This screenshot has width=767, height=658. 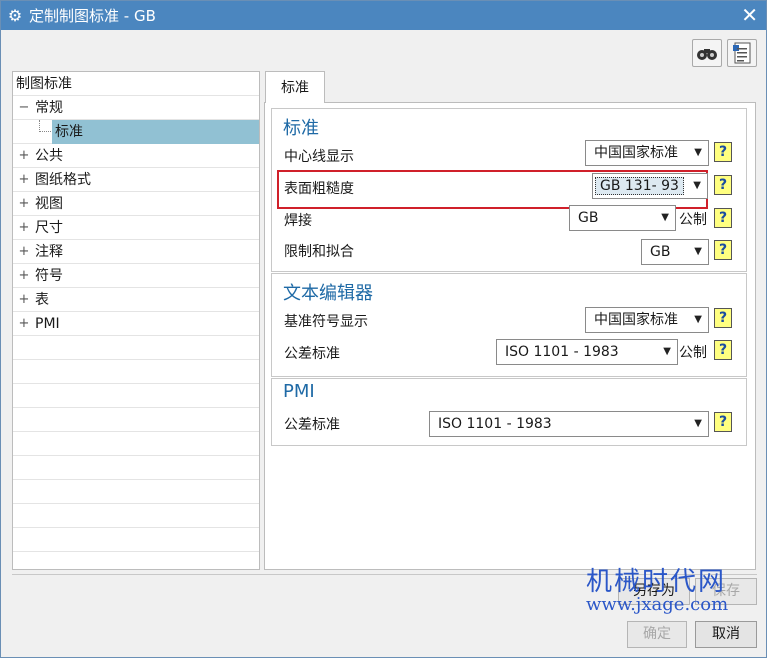 I want to click on window-title: 定制制图标准 - GB, so click(x=92, y=16).